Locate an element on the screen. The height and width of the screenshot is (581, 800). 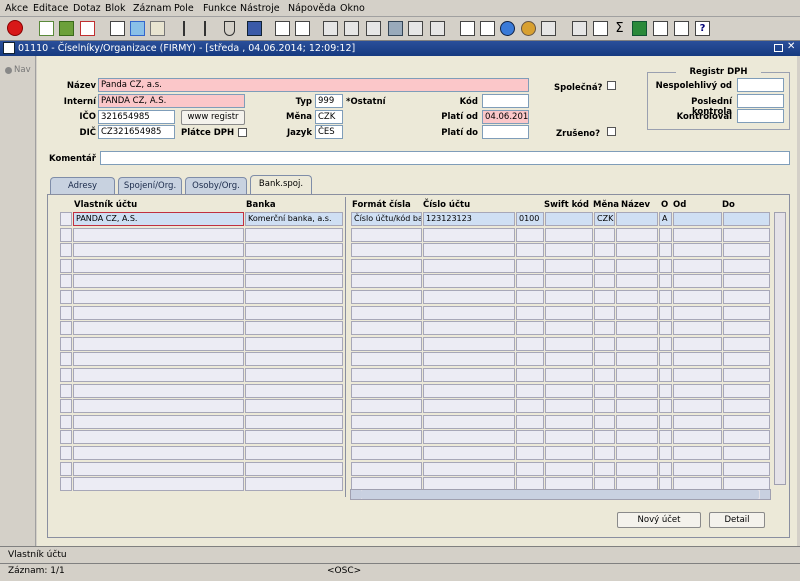
menu-akce: Akce is located at coordinates (16, 8).